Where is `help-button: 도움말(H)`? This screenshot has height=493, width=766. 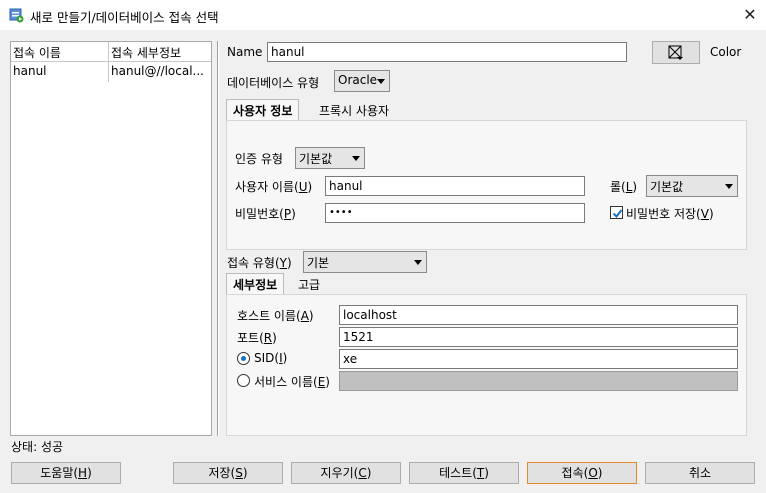
help-button: 도움말(H) is located at coordinates (66, 473).